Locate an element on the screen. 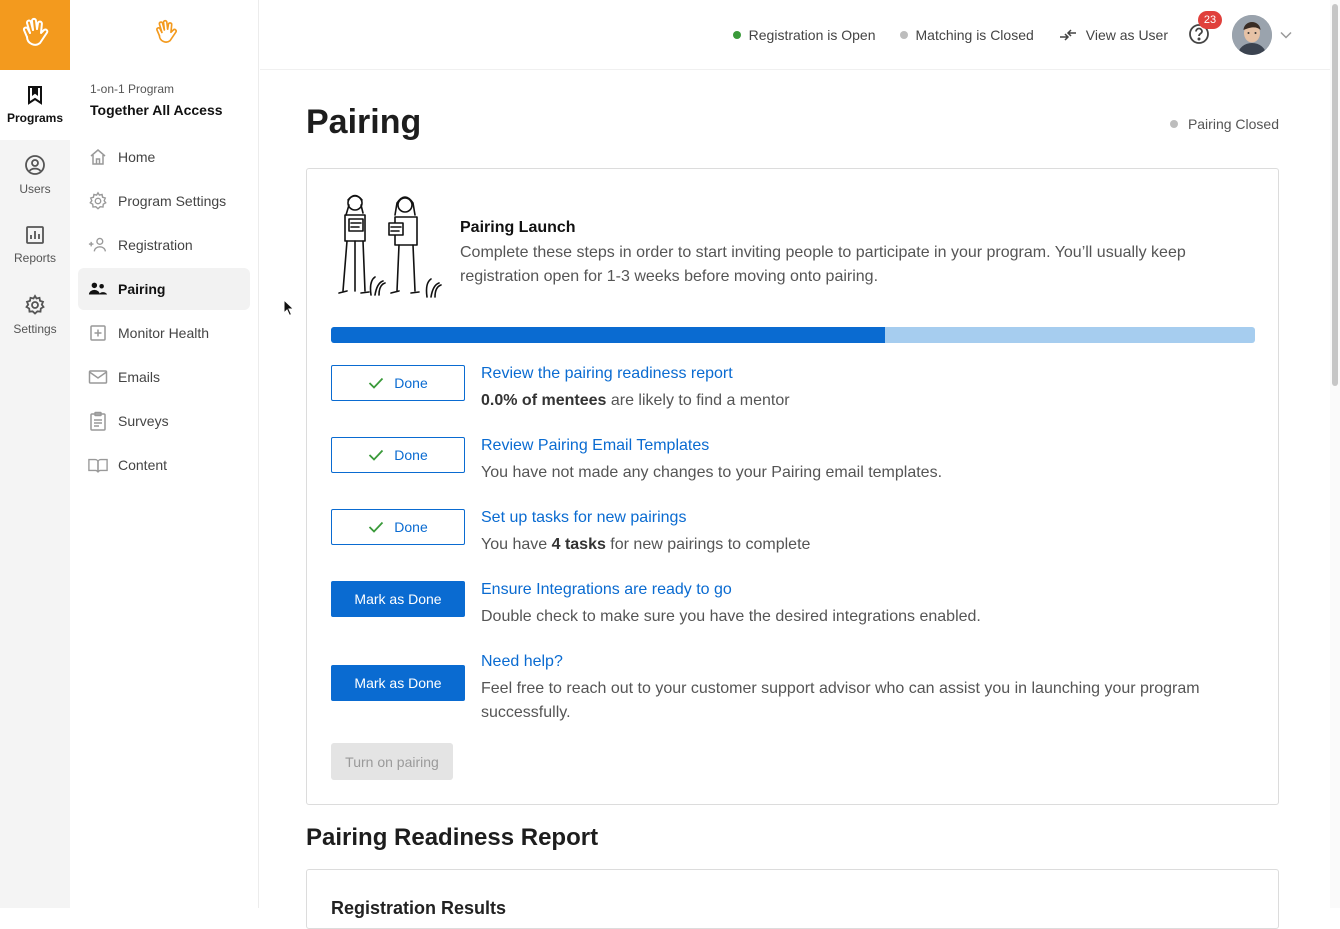  step-desc-bold: 4 tasks is located at coordinates (578, 544).